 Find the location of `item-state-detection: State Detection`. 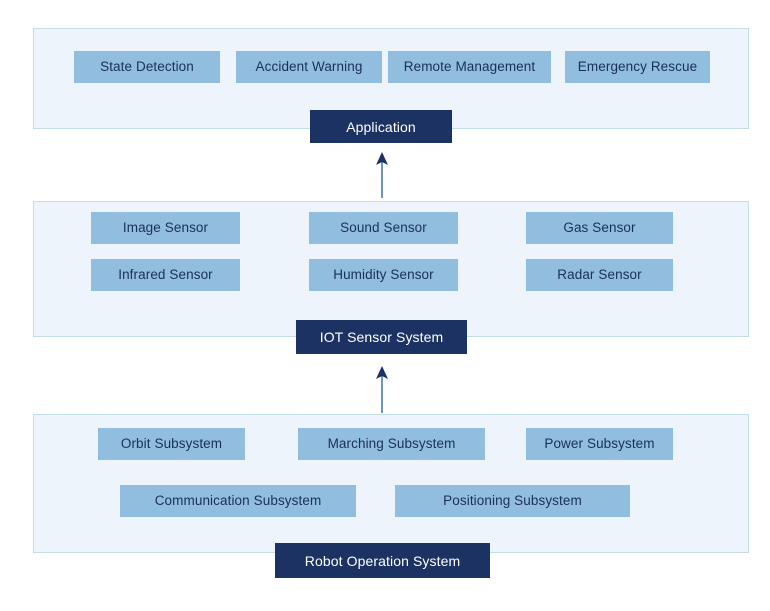

item-state-detection: State Detection is located at coordinates (147, 67).